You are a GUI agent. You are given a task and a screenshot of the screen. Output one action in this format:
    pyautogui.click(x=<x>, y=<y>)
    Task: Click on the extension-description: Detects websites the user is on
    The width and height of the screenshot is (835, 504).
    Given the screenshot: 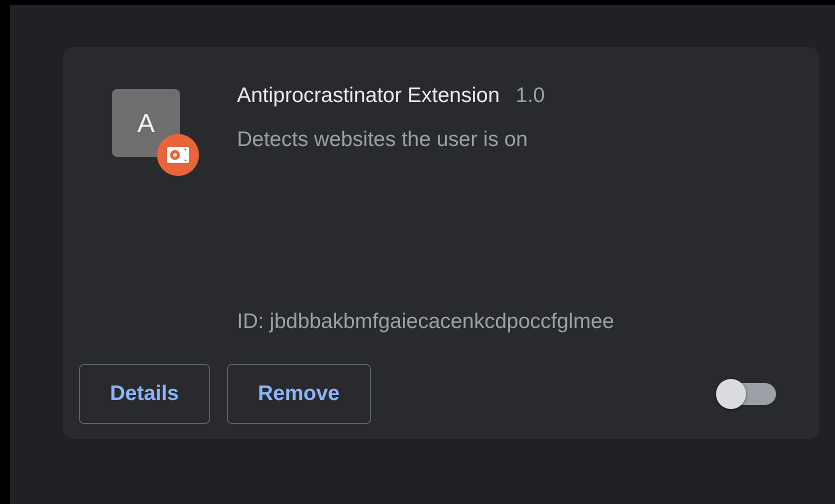 What is the action you would take?
    pyautogui.click(x=383, y=140)
    